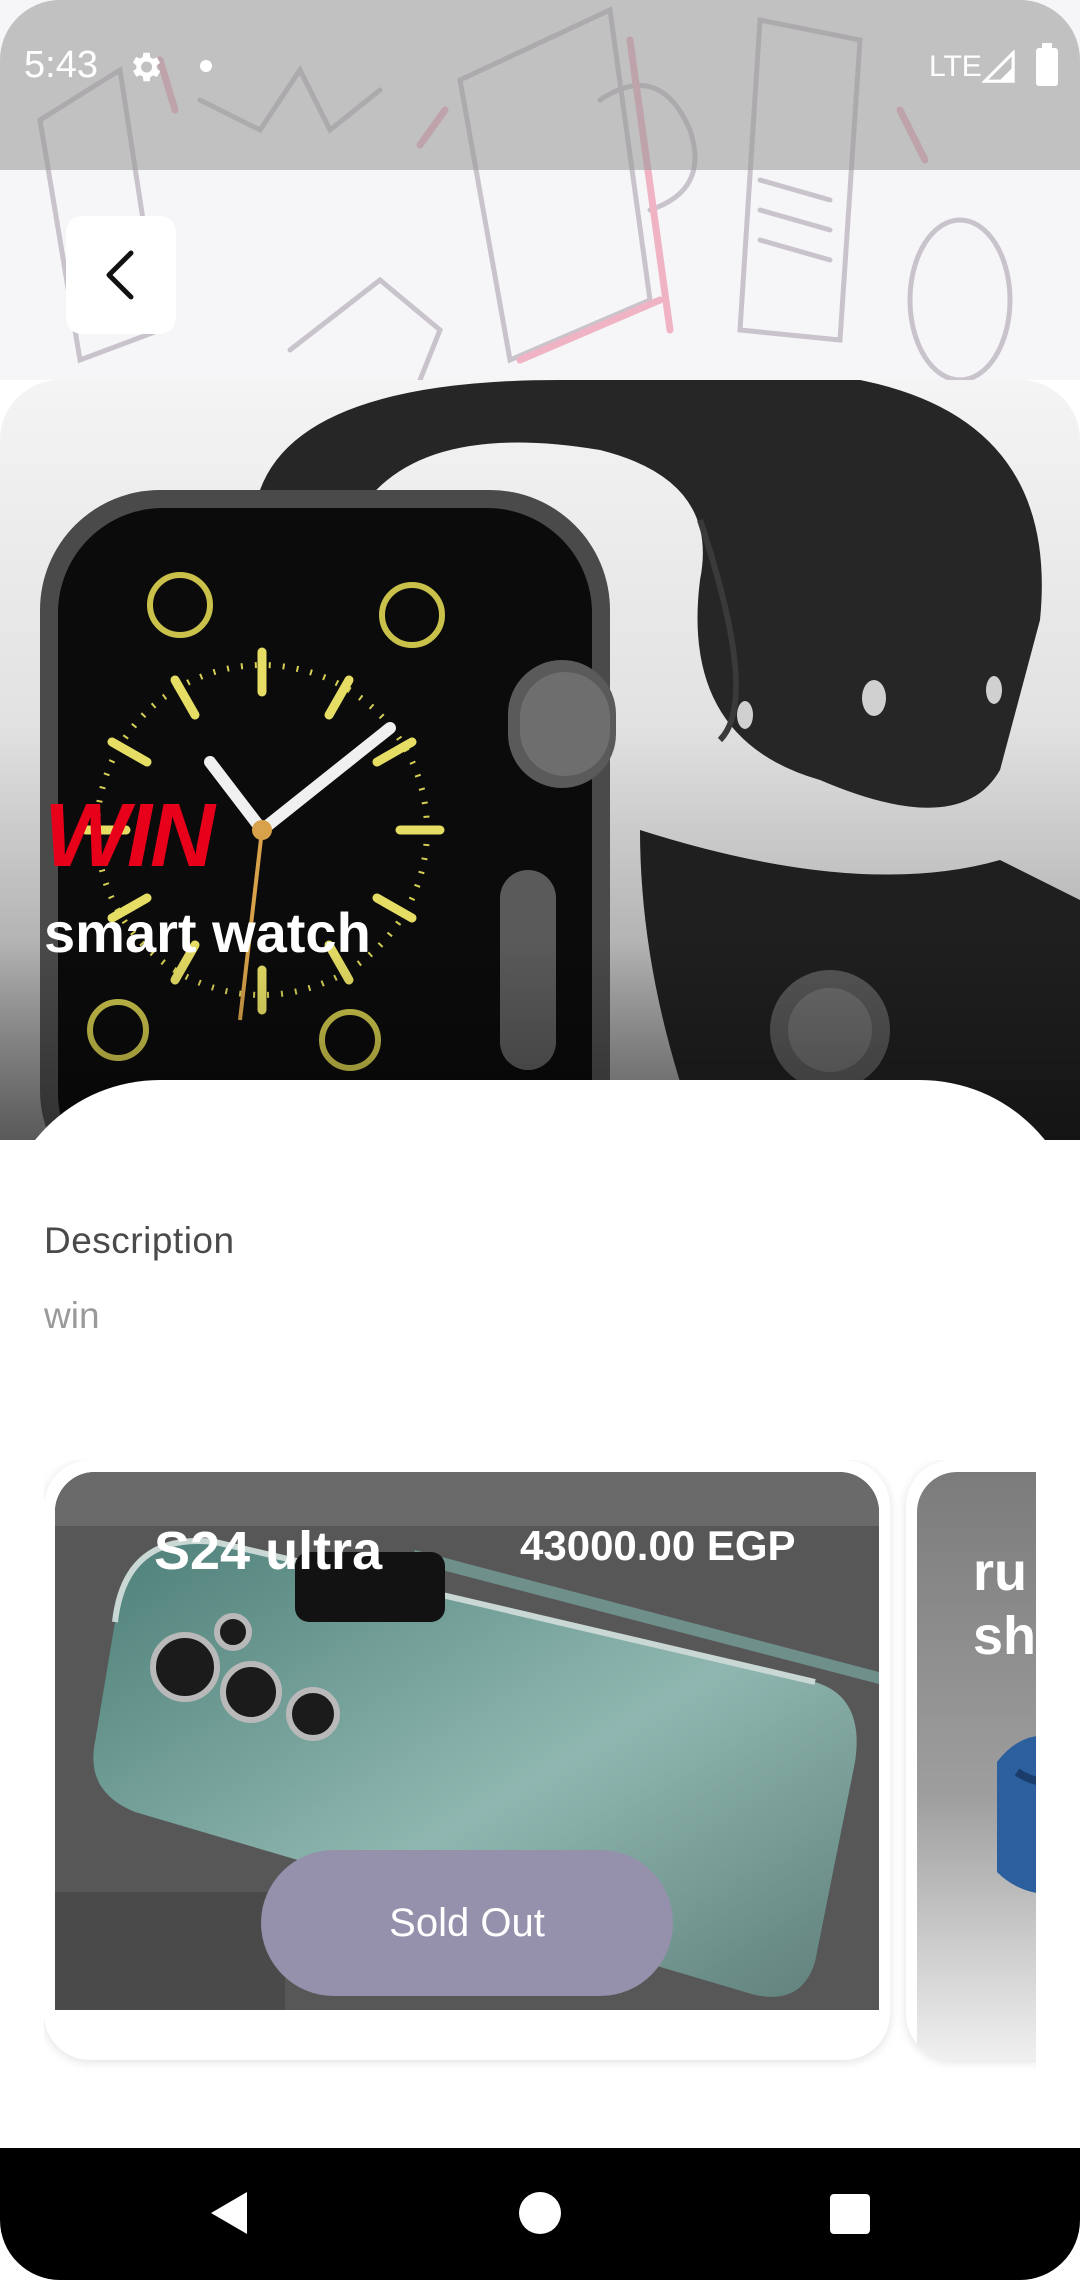 This screenshot has width=1080, height=2280. I want to click on network-type: LTE, so click(955, 66).